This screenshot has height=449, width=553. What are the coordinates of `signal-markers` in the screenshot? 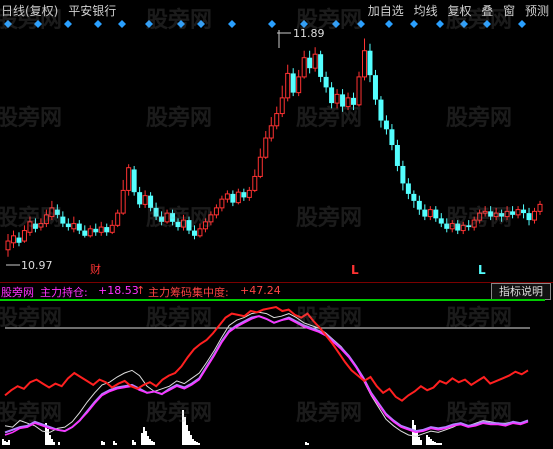 It's located at (265, 24).